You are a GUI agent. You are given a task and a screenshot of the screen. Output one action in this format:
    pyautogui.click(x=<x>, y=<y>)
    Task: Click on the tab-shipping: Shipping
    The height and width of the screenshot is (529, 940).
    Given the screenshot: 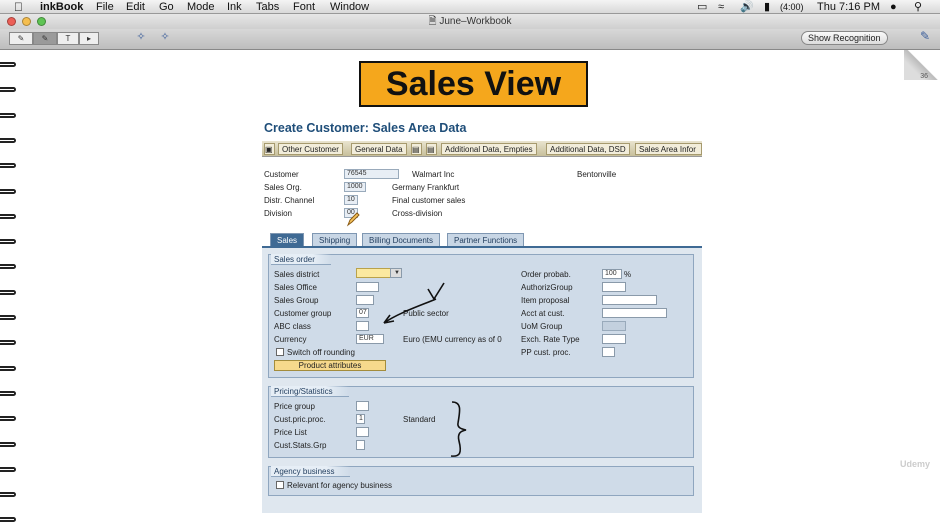 What is the action you would take?
    pyautogui.click(x=335, y=239)
    